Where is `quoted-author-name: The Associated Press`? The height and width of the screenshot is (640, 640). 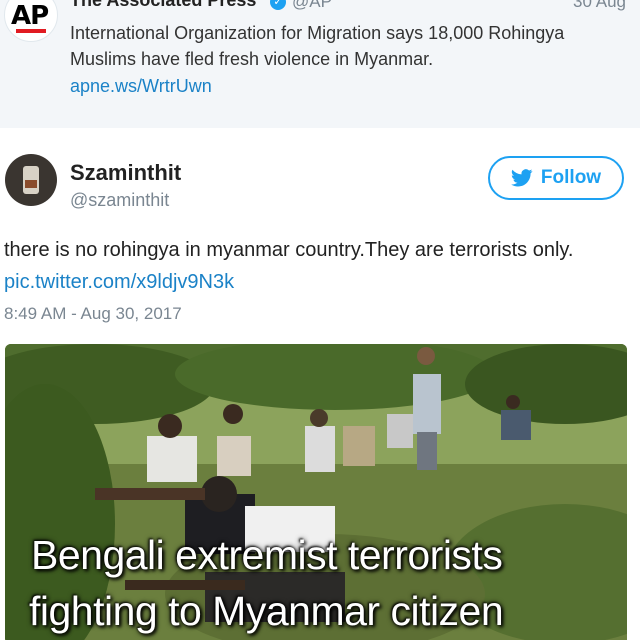
quoted-author-name: The Associated Press is located at coordinates (163, 5).